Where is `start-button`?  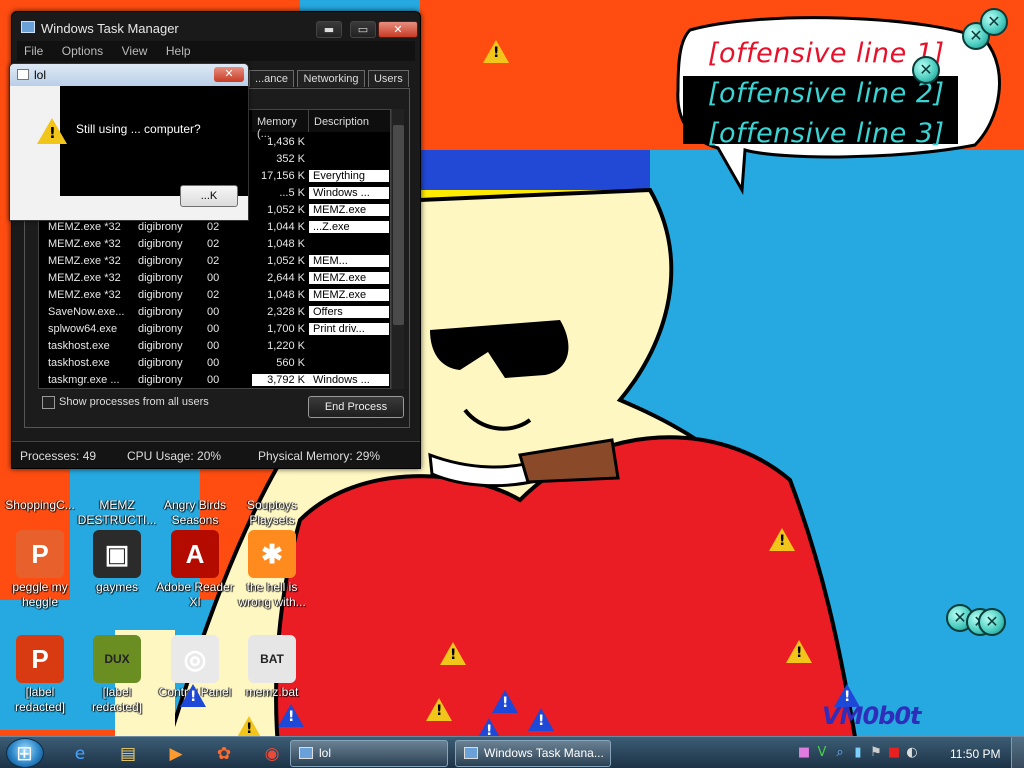 start-button is located at coordinates (25, 753).